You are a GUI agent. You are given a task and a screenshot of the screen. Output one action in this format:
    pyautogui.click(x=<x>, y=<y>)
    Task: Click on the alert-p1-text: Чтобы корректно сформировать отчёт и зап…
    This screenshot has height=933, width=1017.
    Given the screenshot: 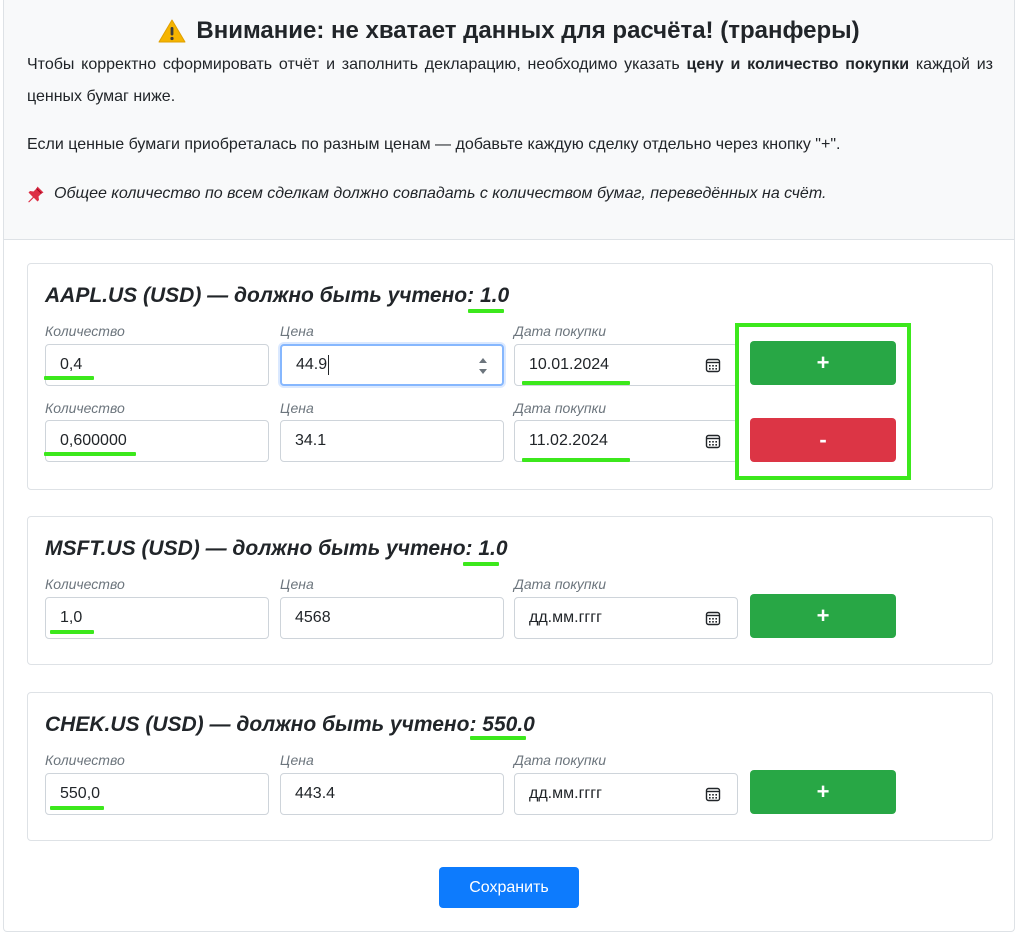 What is the action you would take?
    pyautogui.click(x=357, y=64)
    